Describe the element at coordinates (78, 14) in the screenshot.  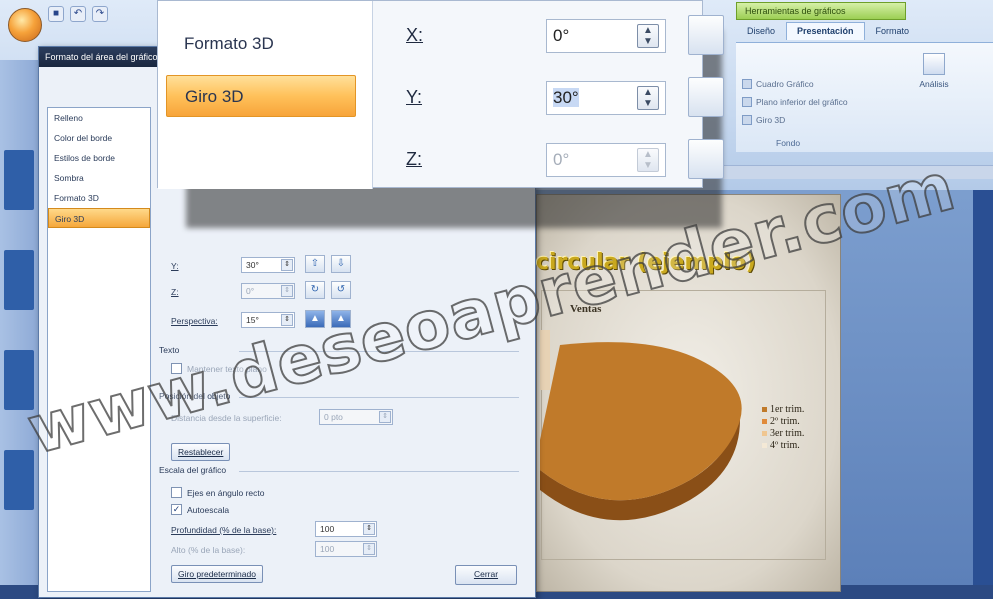
I see `undo-icon: ↶` at that location.